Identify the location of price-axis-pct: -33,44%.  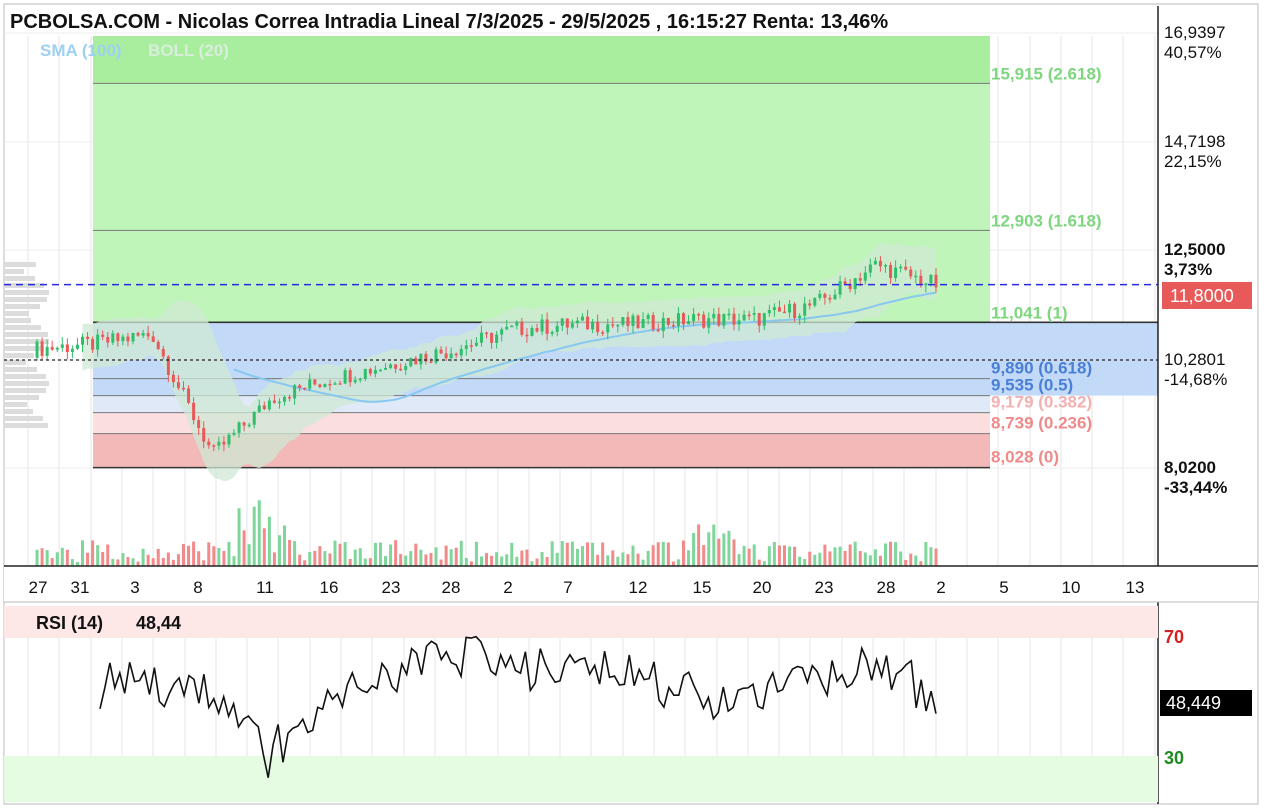
(1195, 487).